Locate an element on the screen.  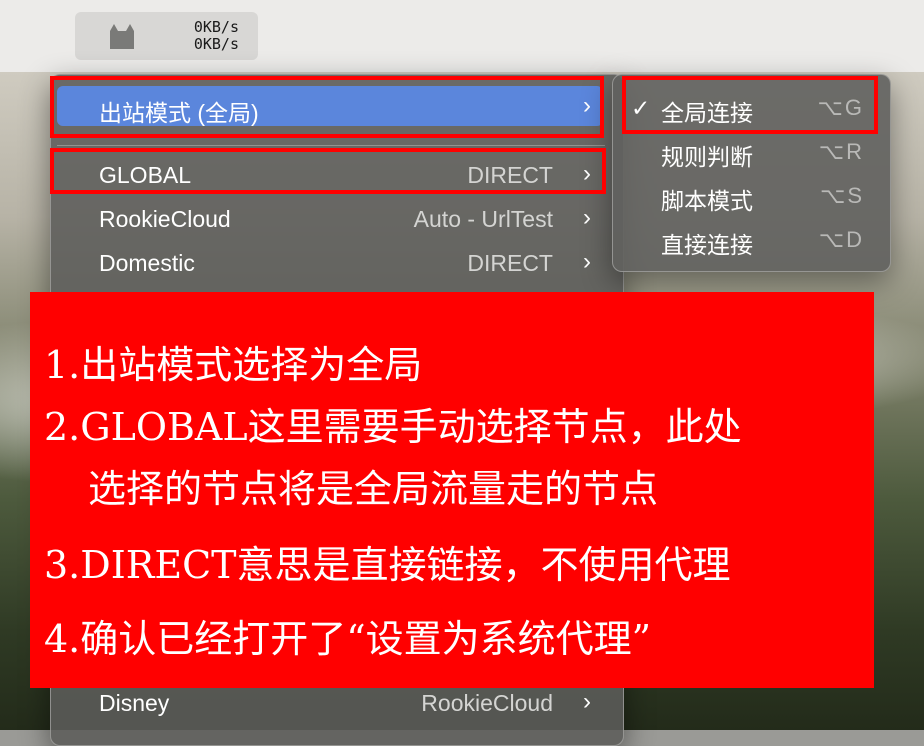
instruction-step-4: 4.确认已经打开了“设置为系统代理” is located at coordinates (348, 639).